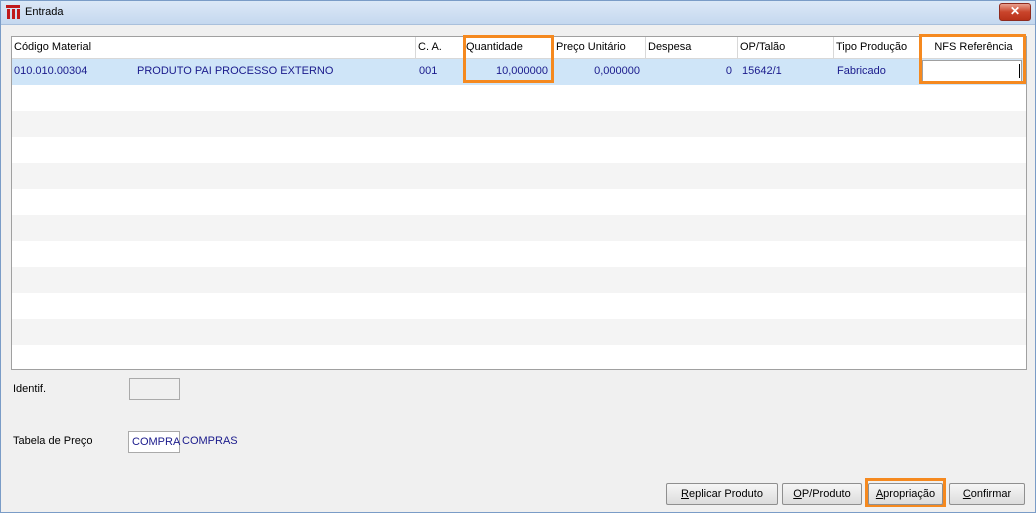  What do you see at coordinates (972, 71) in the screenshot?
I see `nfs-referencia-input` at bounding box center [972, 71].